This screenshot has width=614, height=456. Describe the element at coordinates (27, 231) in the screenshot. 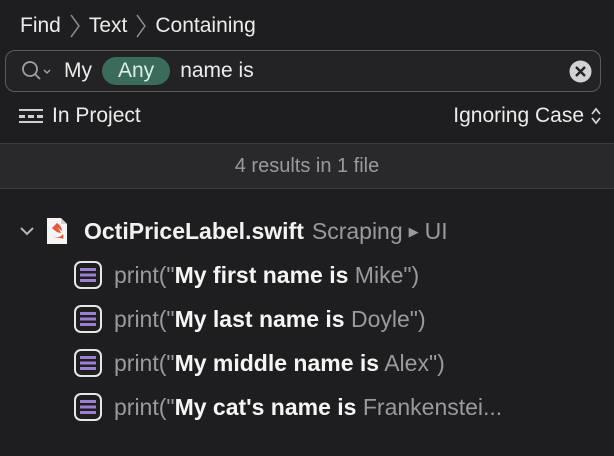

I see `disclosure-chevron-icon` at that location.